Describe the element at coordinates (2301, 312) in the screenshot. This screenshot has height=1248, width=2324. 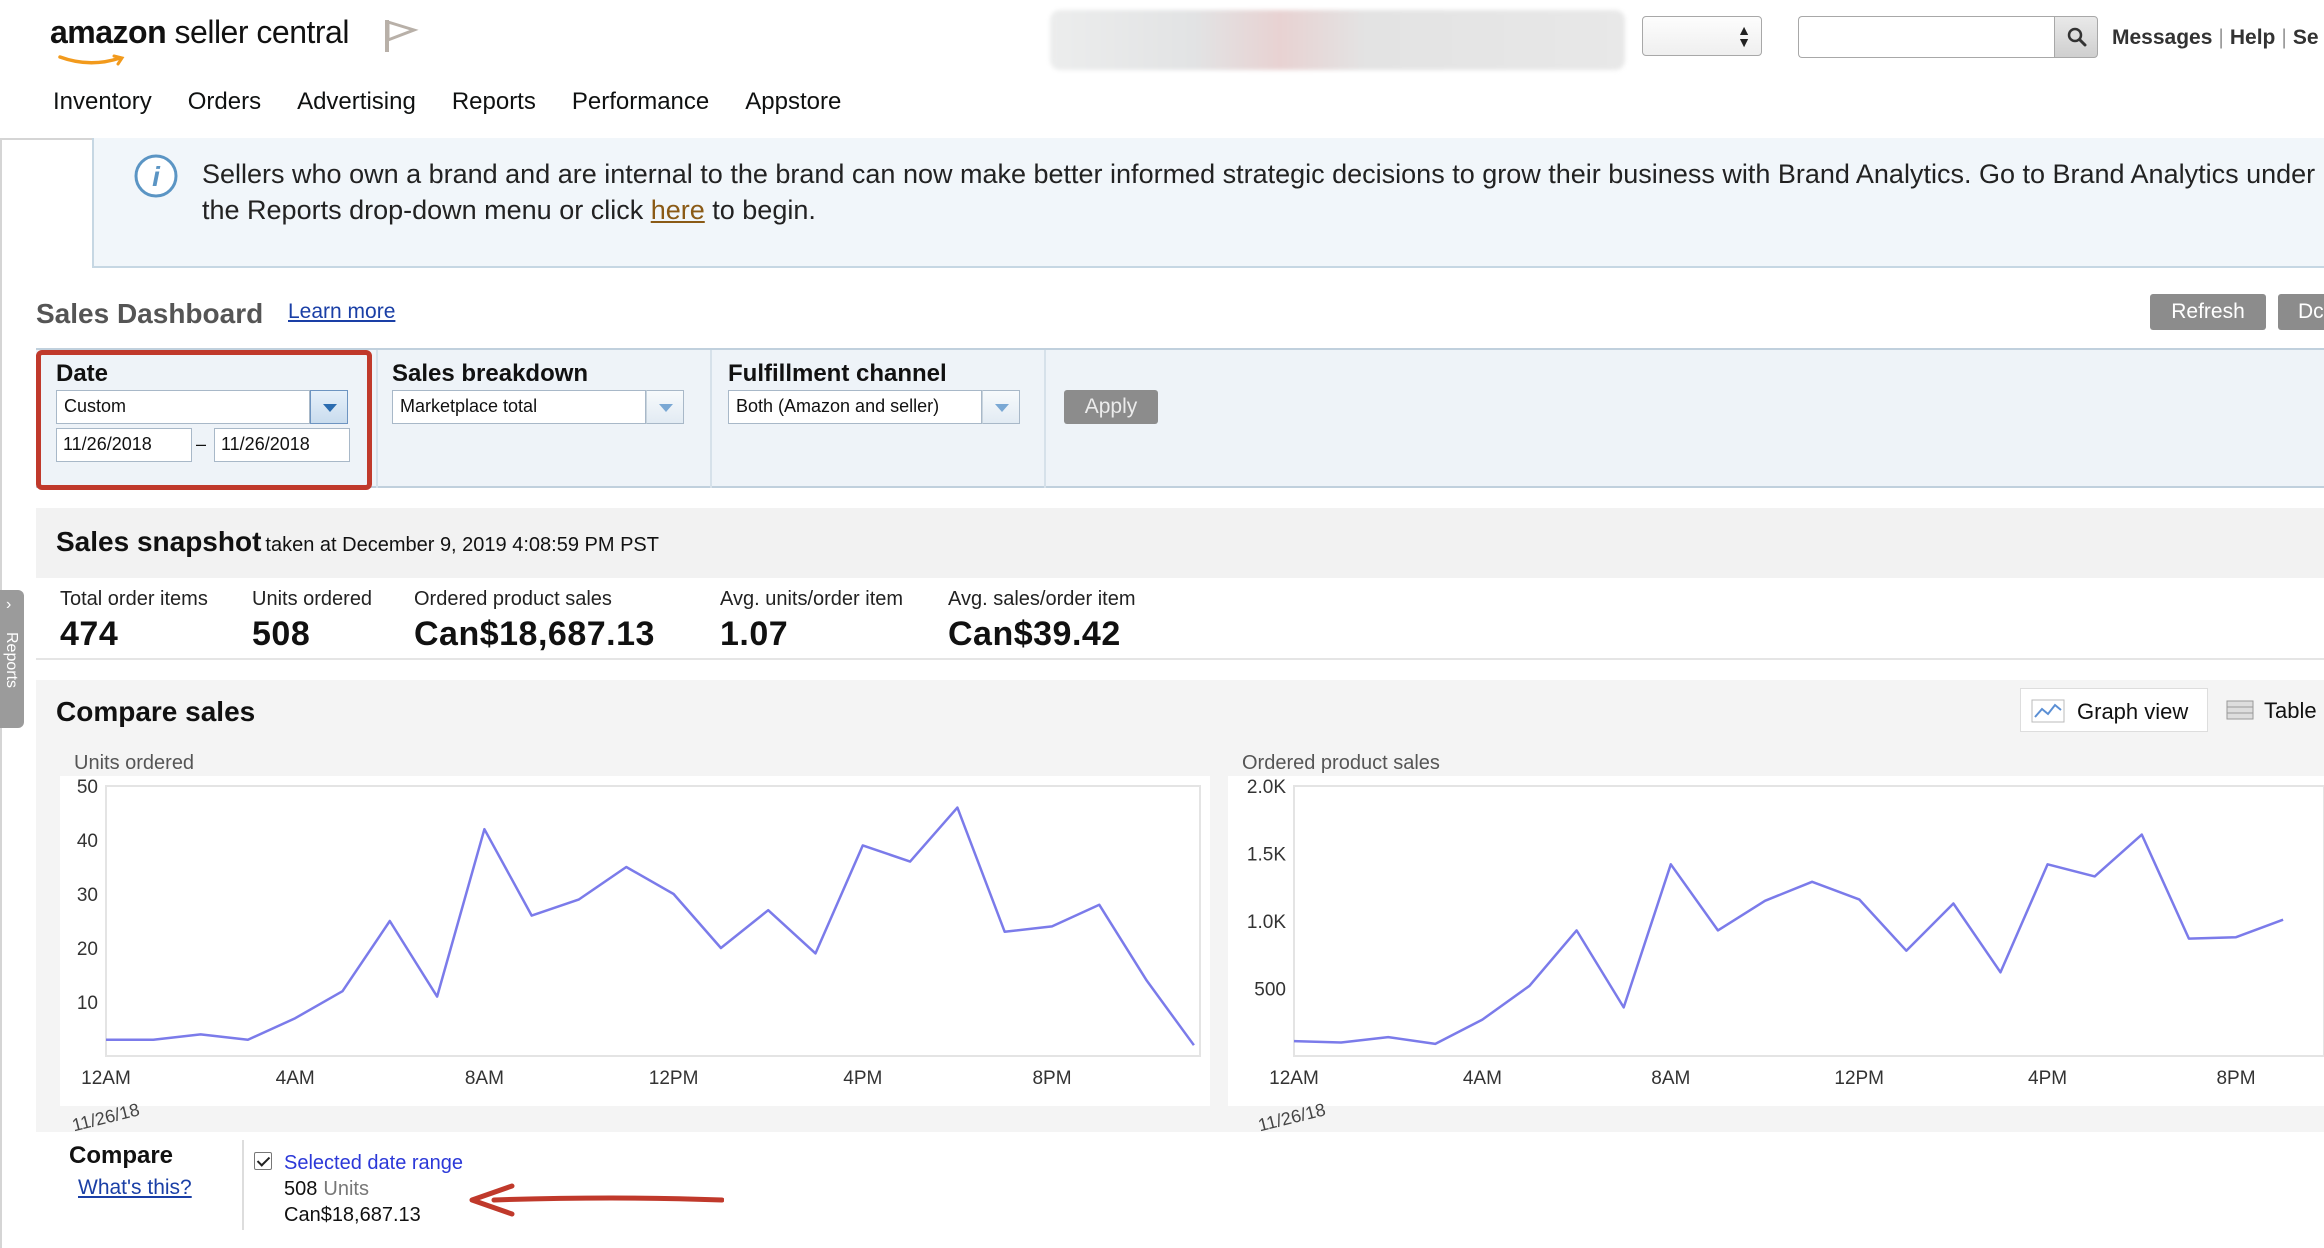
I see `download-button: Dc` at that location.